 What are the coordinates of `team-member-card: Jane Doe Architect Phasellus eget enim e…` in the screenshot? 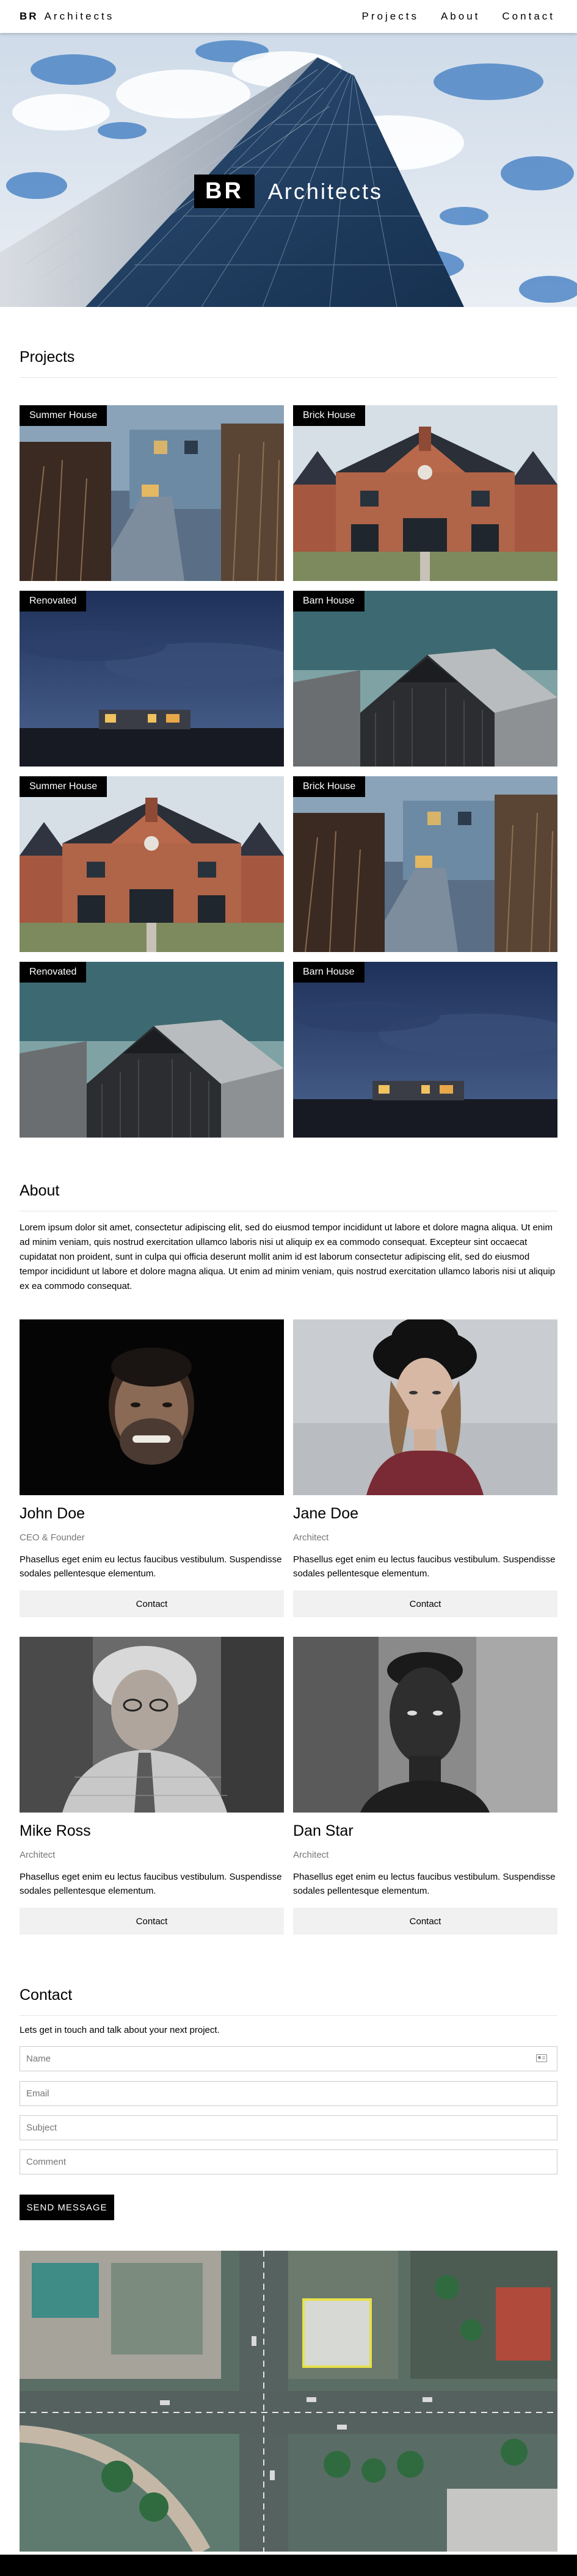 It's located at (425, 1468).